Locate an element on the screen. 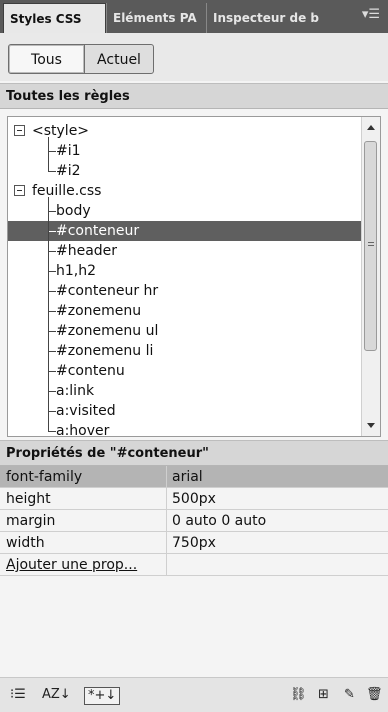 This screenshot has width=388, height=712. property-value: arial is located at coordinates (187, 477).